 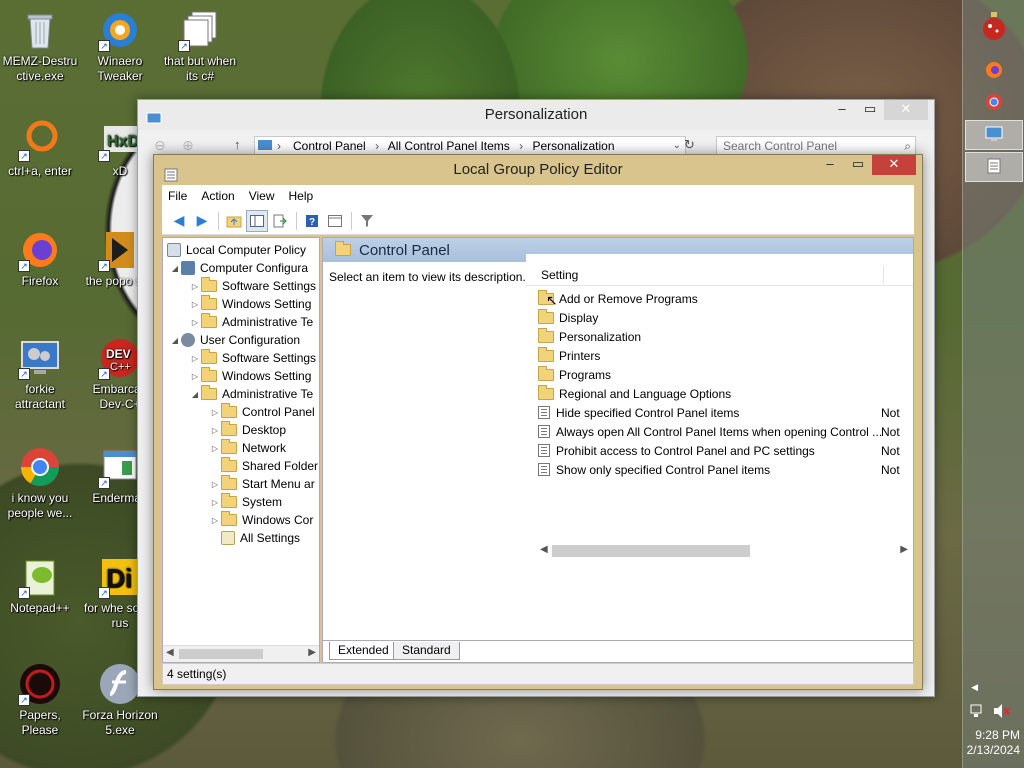 What do you see at coordinates (252, 358) in the screenshot?
I see `tree-item-uc-software-settings: ▷ Software Settings` at bounding box center [252, 358].